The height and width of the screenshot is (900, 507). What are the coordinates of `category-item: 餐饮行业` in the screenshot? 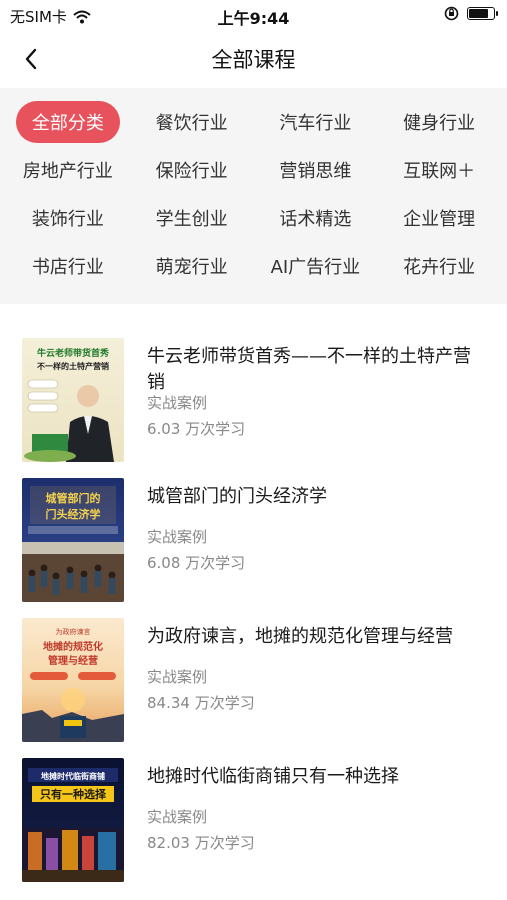 It's located at (192, 122).